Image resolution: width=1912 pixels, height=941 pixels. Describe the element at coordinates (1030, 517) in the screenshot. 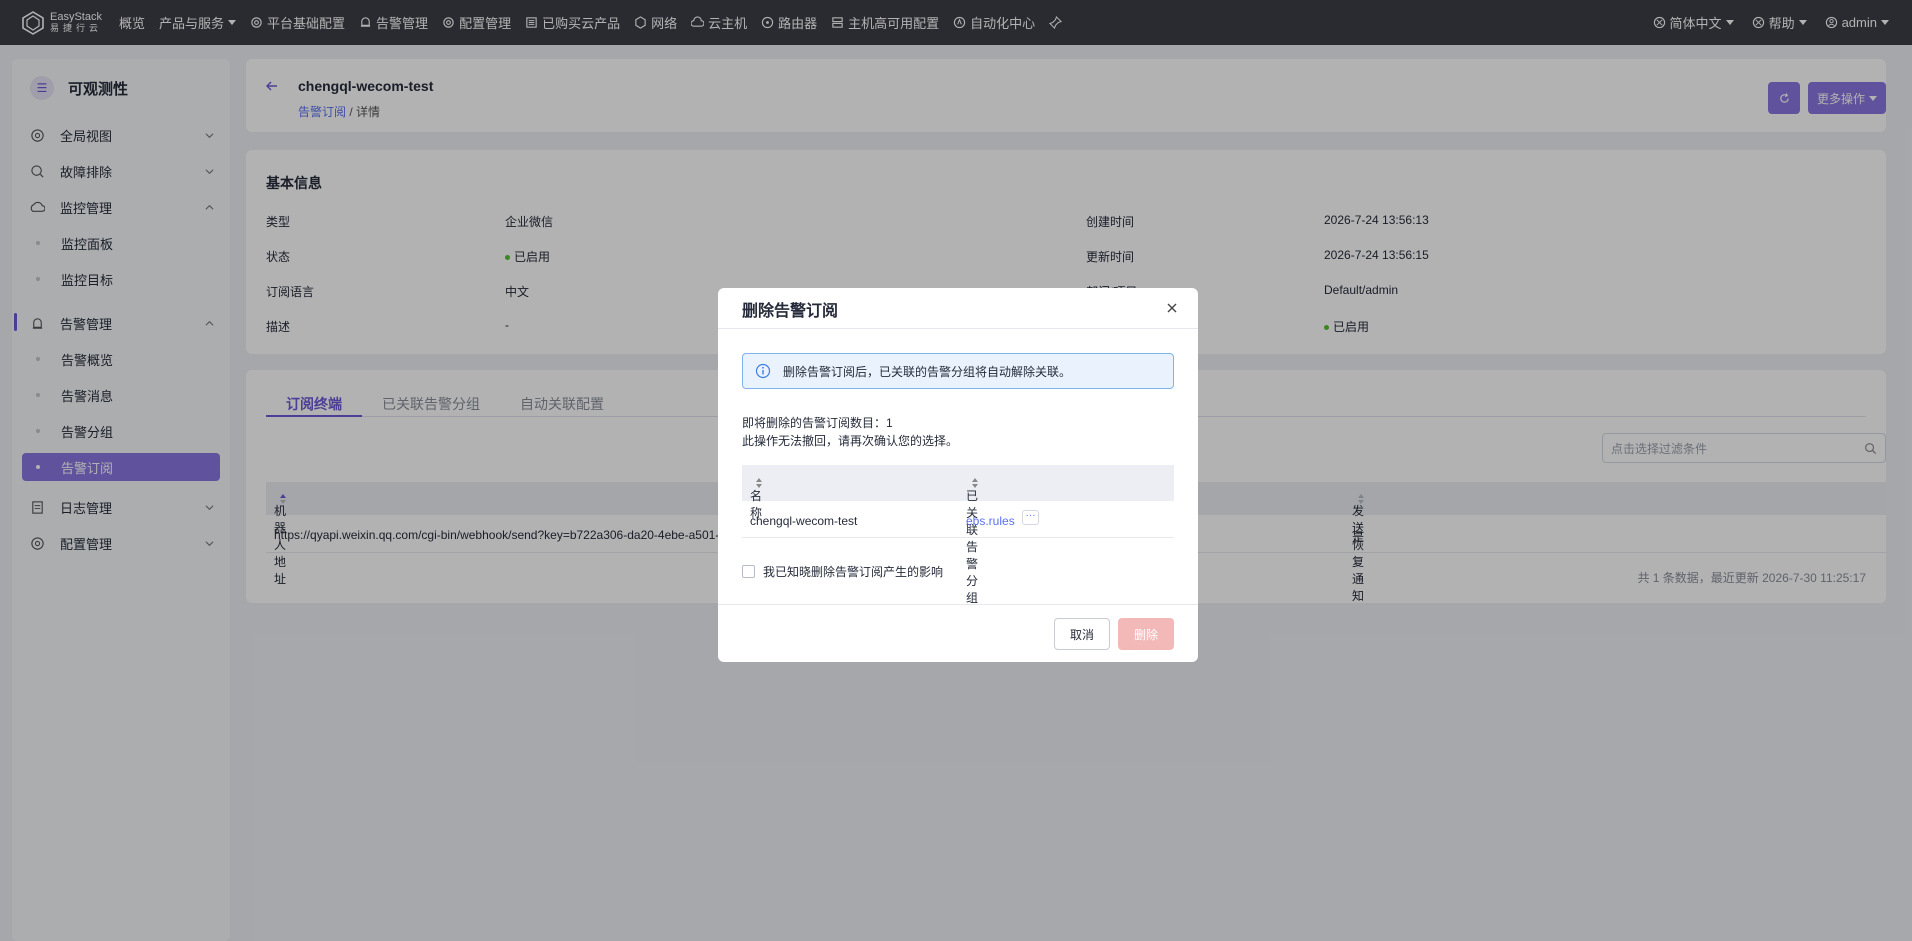

I see `more-groups-button: ···` at that location.